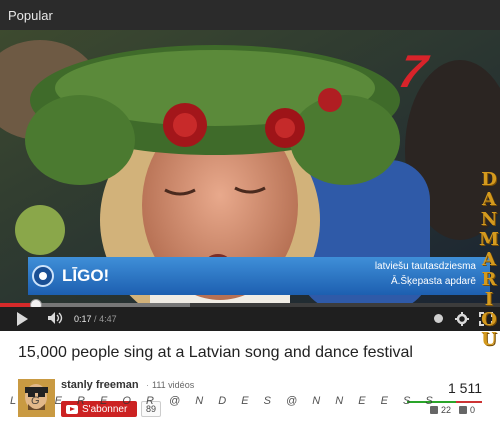 Image resolution: width=500 pixels, height=421 pixels. Describe the element at coordinates (55, 318) in the screenshot. I see `volume-icon` at that location.